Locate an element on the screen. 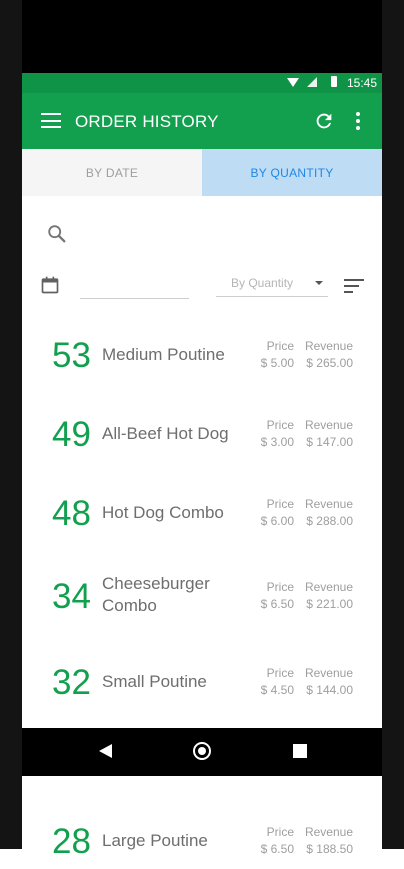  menu-icon is located at coordinates (51, 121).